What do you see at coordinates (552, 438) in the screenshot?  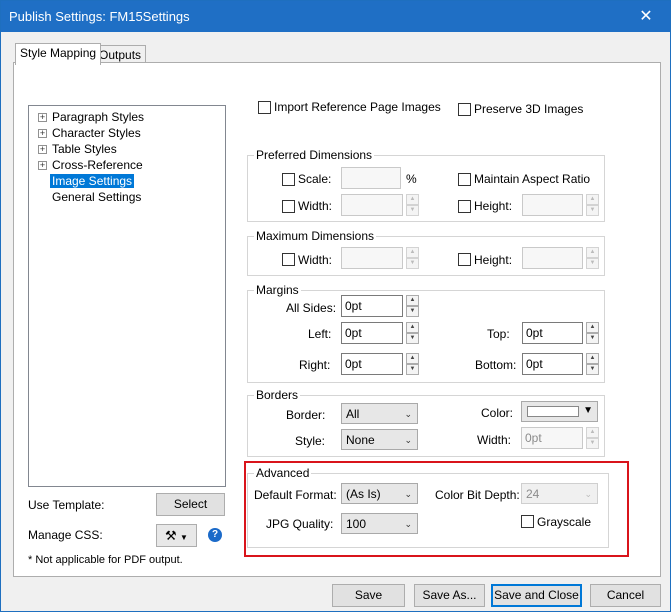 I see `border-width-input: 0pt` at bounding box center [552, 438].